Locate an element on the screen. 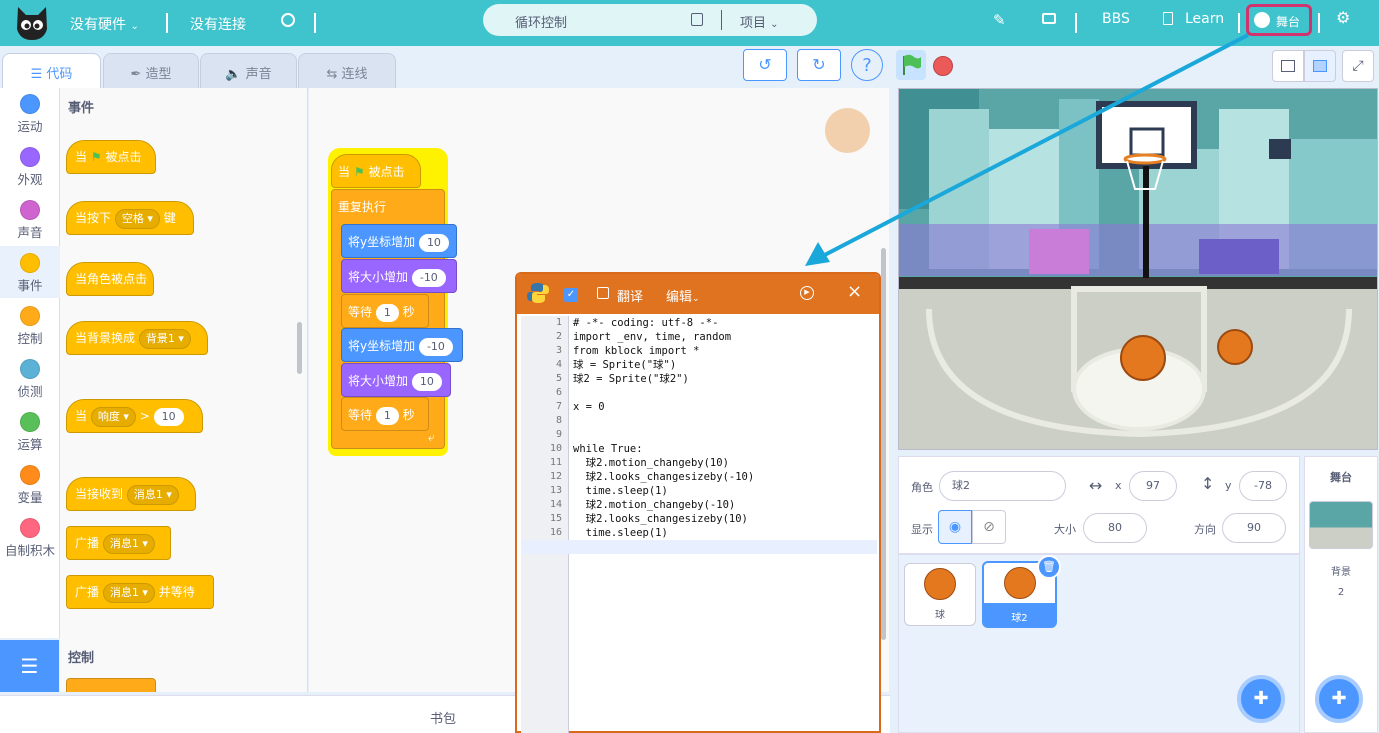  direction-input: 90 is located at coordinates (1254, 528).